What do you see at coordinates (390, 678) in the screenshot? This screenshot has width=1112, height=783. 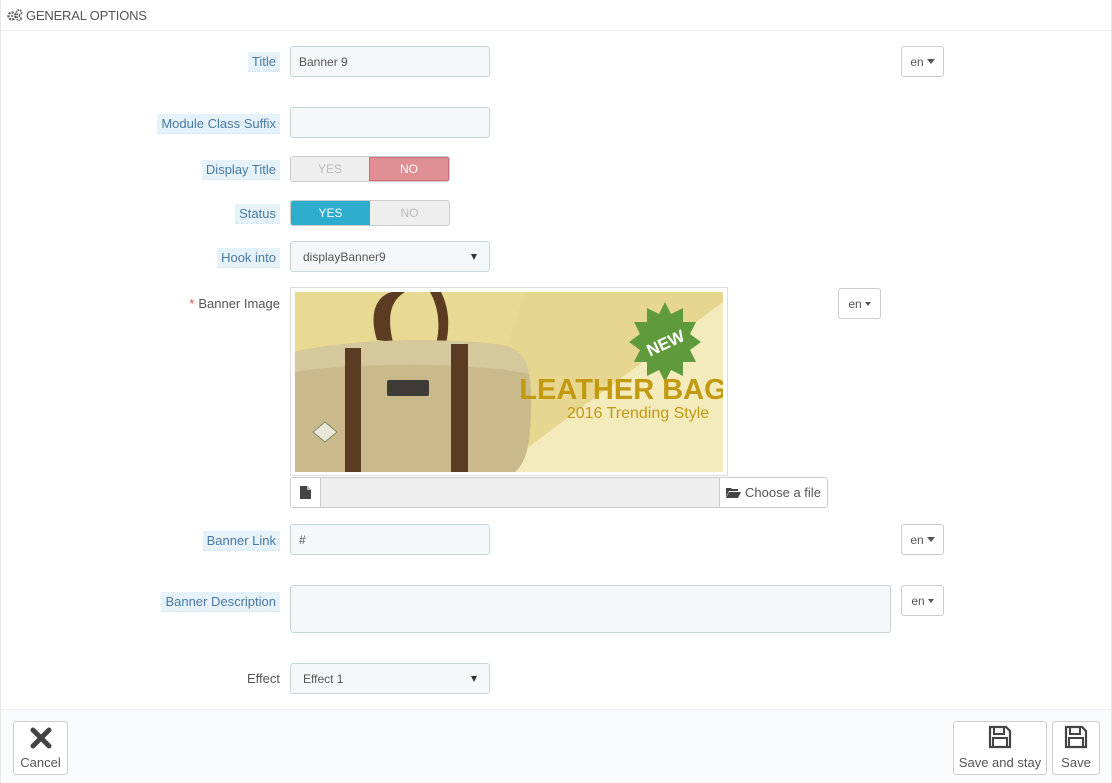 I see `effect-select: Effect 1` at bounding box center [390, 678].